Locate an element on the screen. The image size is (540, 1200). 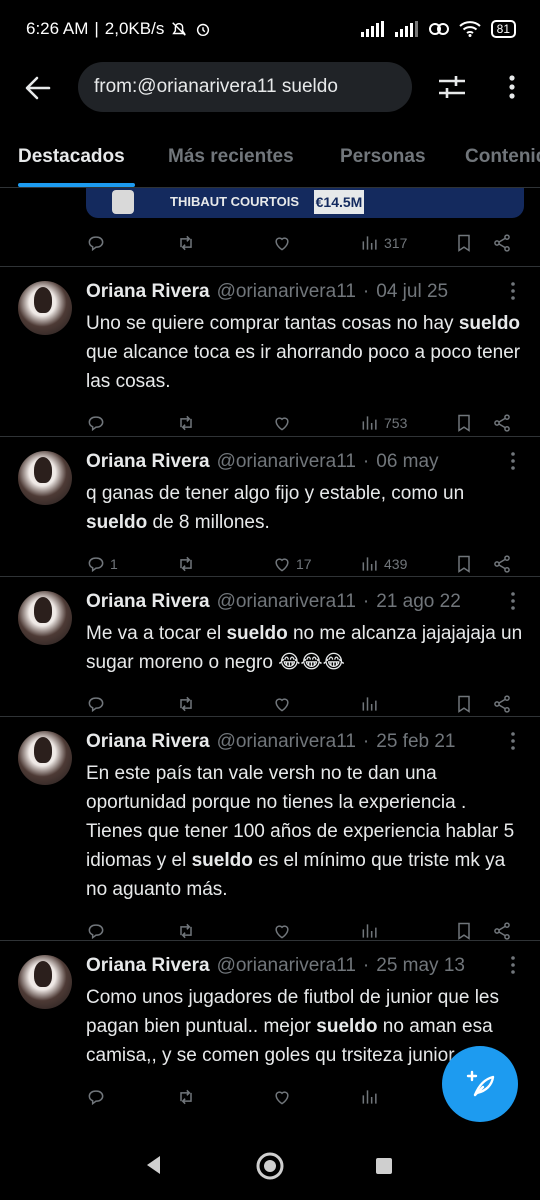
status-time: 6:26 AM is located at coordinates (57, 28).